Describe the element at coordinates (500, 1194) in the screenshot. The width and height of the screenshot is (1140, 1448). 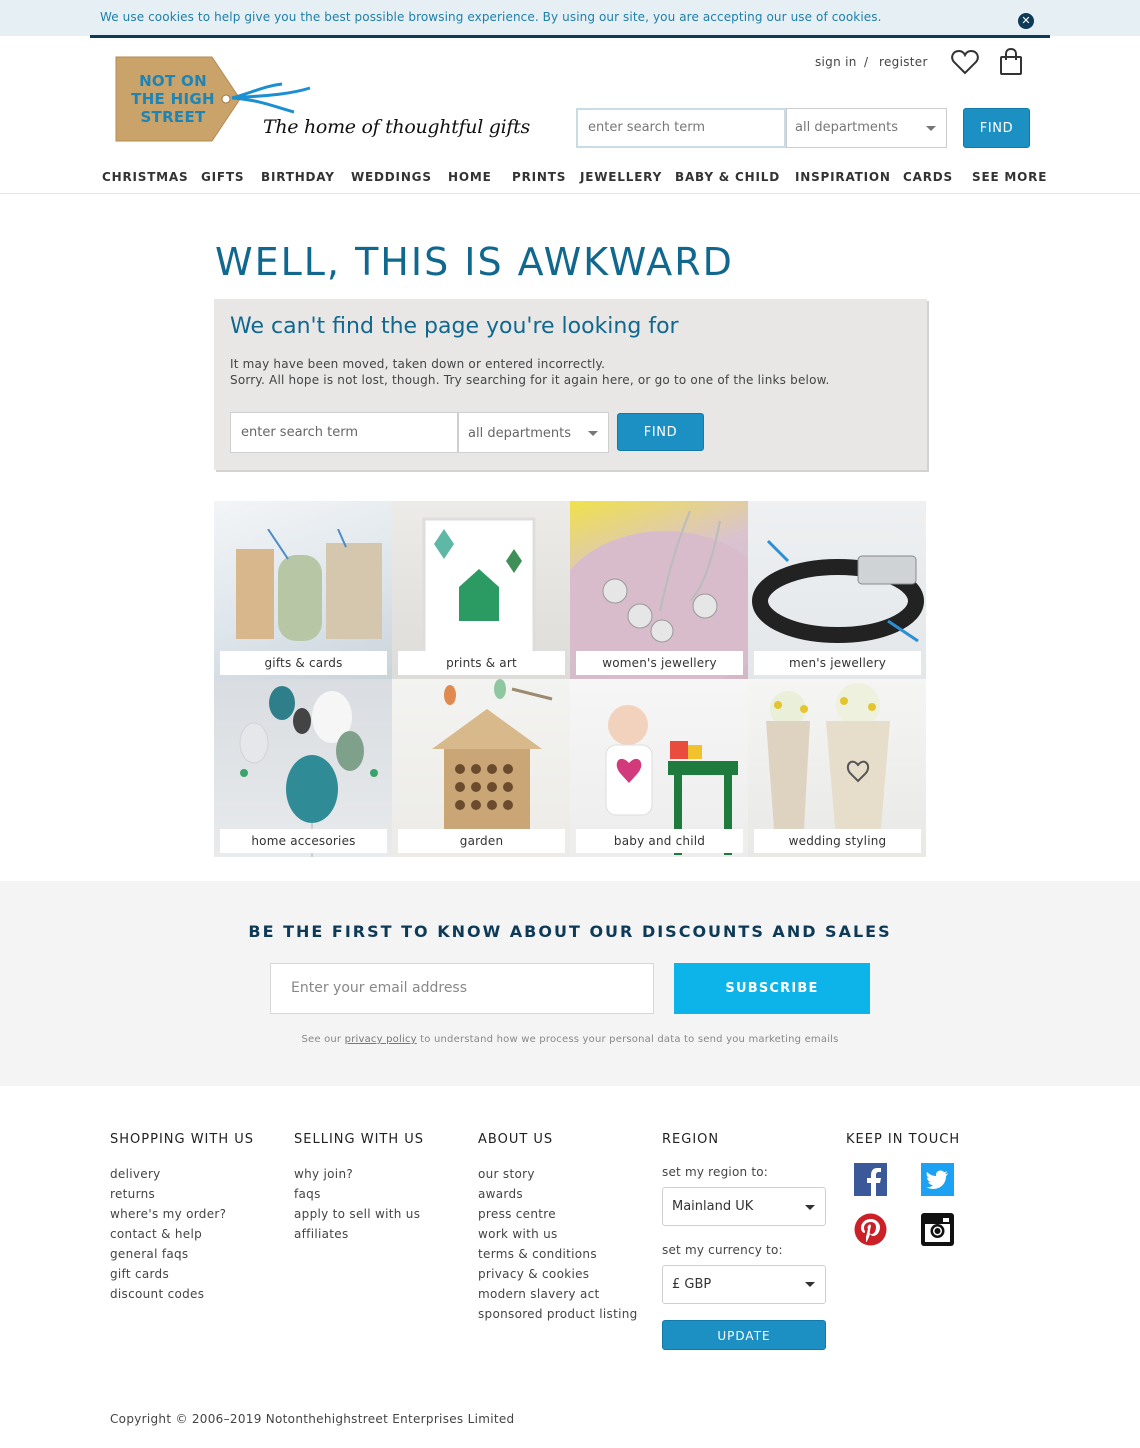
I see `footer-link-awards: awards` at that location.